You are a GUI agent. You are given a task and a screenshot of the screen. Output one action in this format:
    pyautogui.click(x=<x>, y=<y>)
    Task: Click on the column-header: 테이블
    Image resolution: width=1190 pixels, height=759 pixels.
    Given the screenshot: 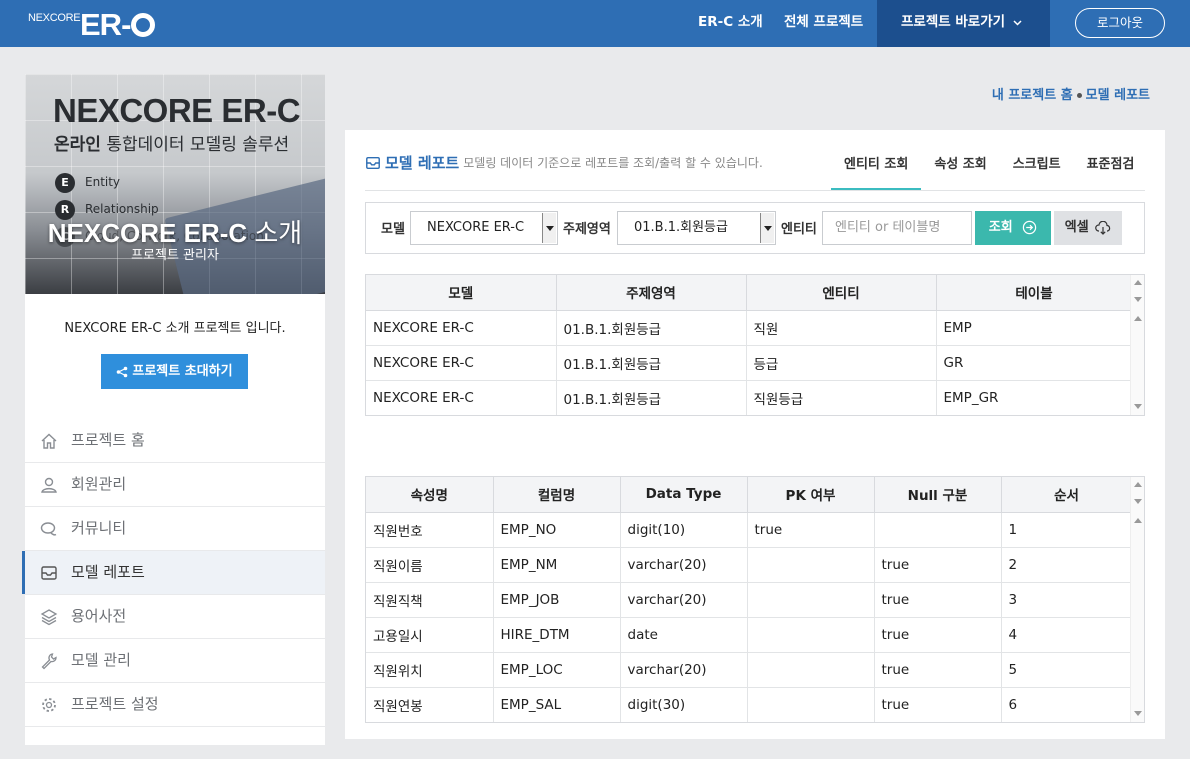 What is the action you would take?
    pyautogui.click(x=1034, y=293)
    